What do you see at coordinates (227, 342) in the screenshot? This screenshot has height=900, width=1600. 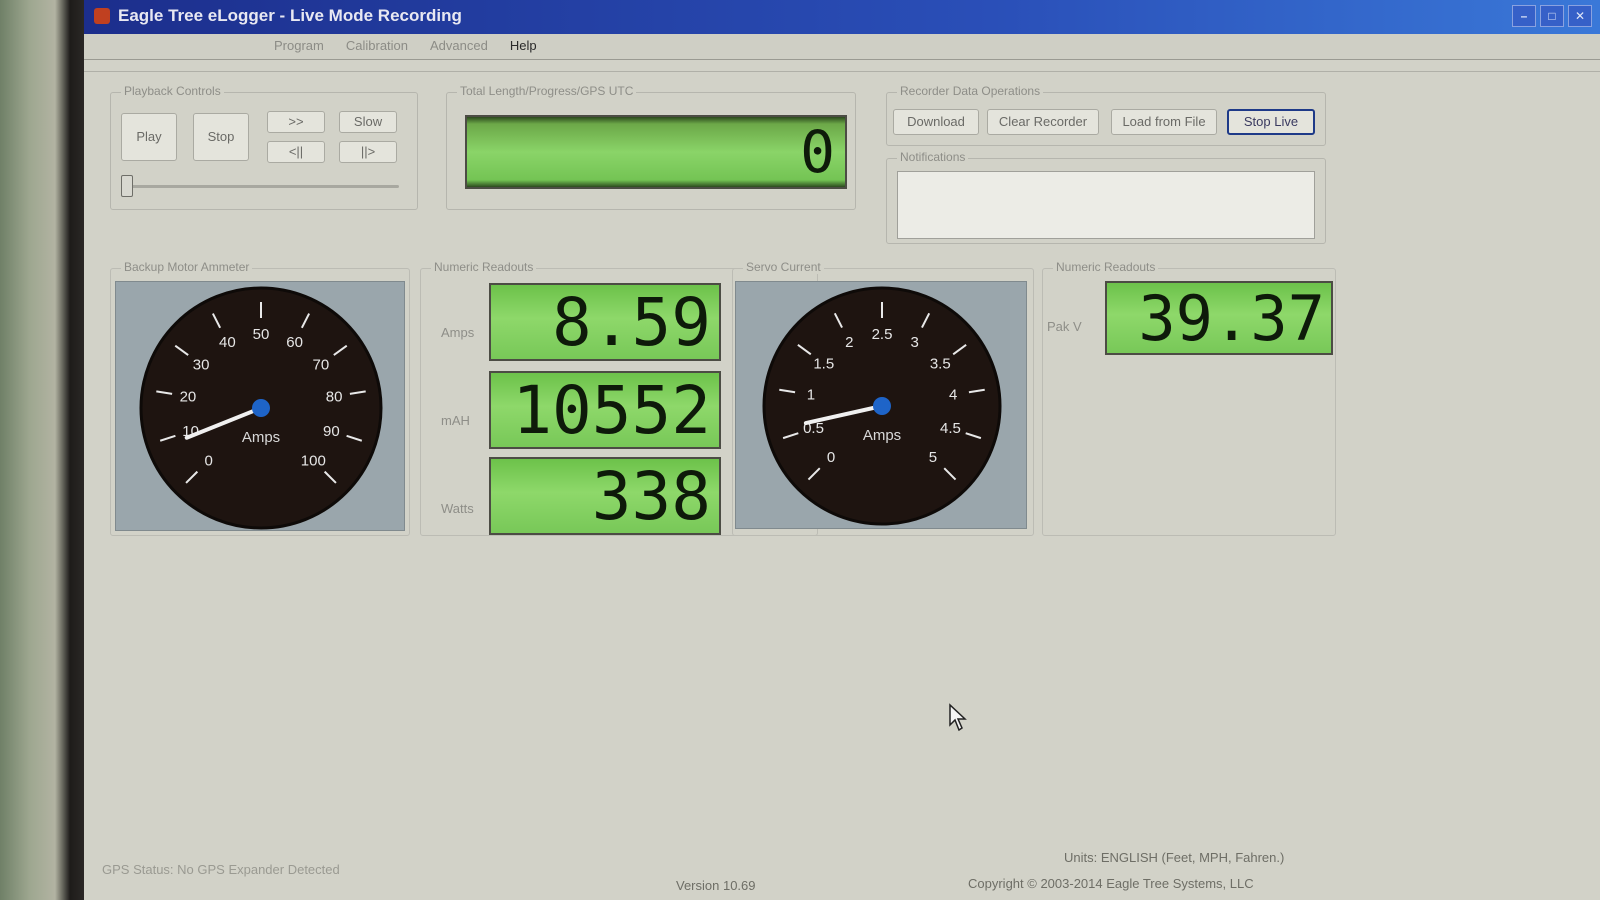 I see `motor-ammeter-tick-label: 40` at bounding box center [227, 342].